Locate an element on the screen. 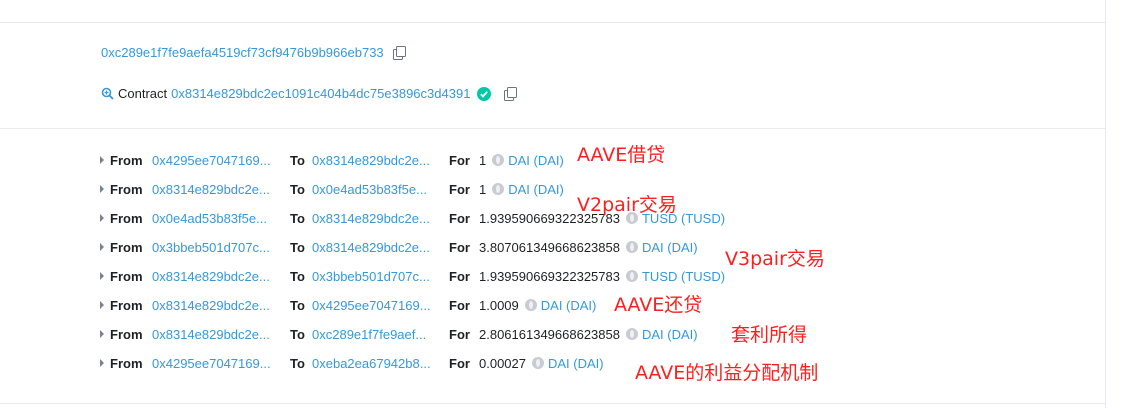  token-link: TUSD (TUSD) is located at coordinates (675, 276).